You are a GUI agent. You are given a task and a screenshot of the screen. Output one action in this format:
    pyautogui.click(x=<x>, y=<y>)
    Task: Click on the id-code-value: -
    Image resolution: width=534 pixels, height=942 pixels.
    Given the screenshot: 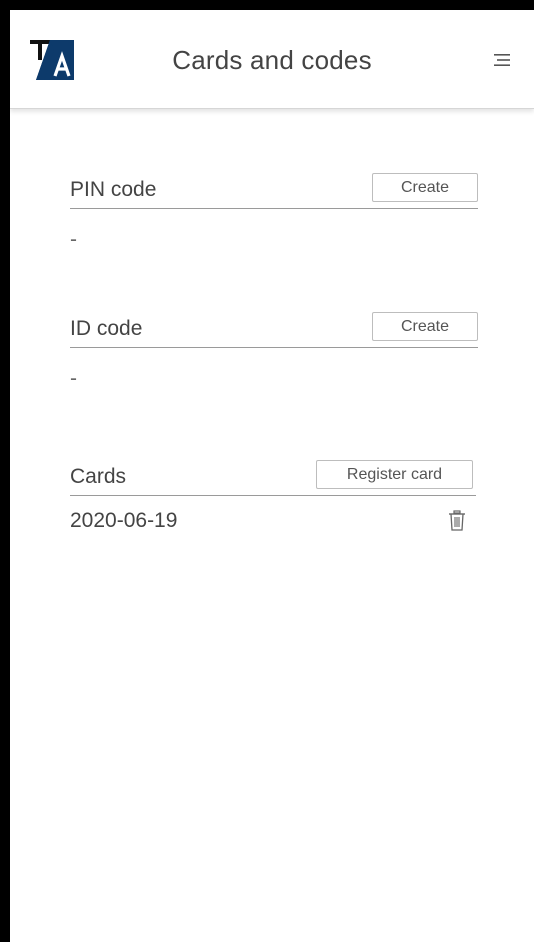 What is the action you would take?
    pyautogui.click(x=73, y=378)
    